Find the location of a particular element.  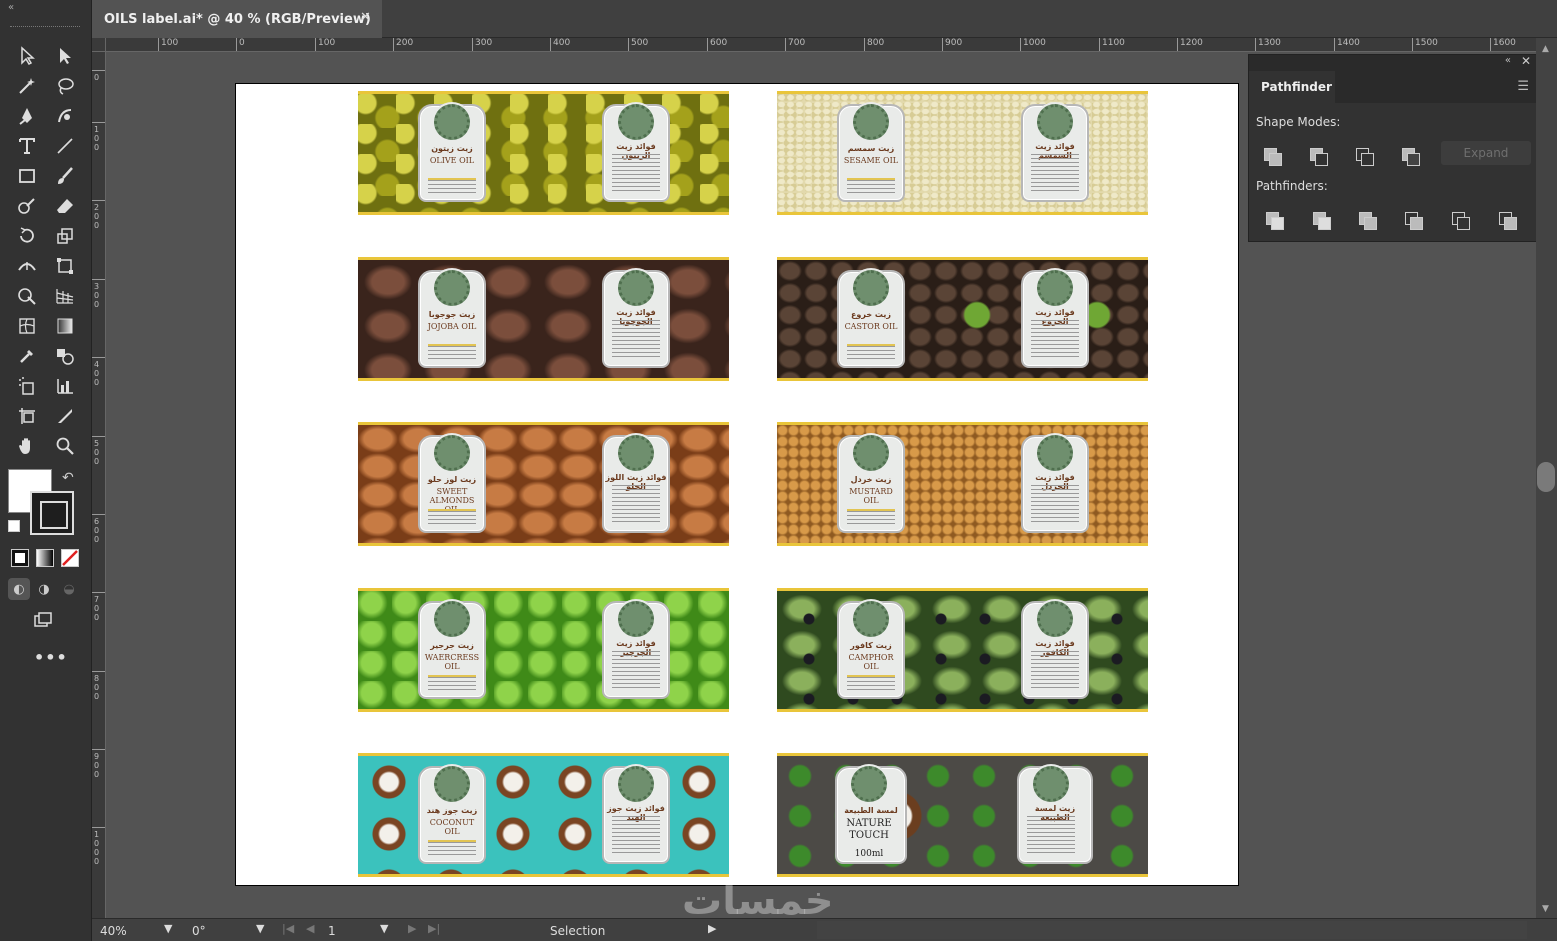

gradient-tool-icon is located at coordinates (65, 326).